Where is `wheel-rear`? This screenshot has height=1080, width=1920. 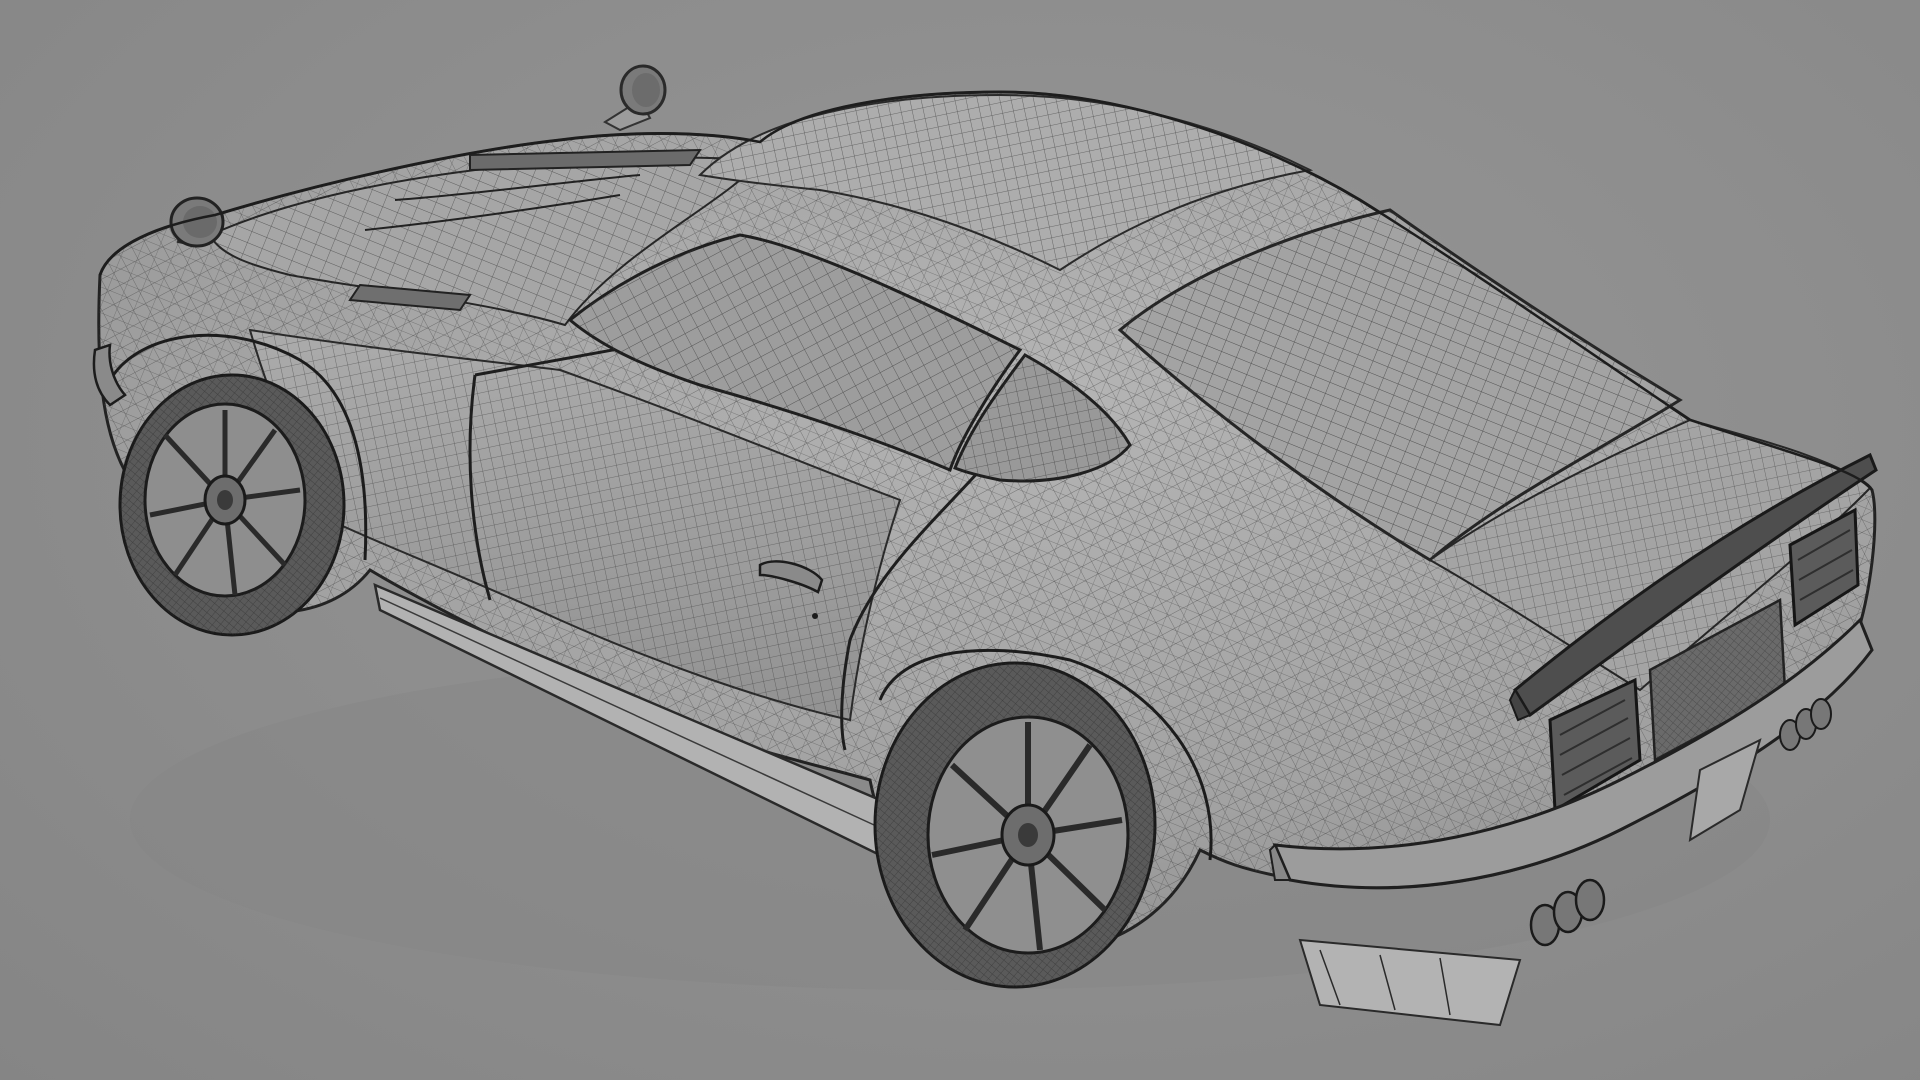
wheel-rear is located at coordinates (1015, 825).